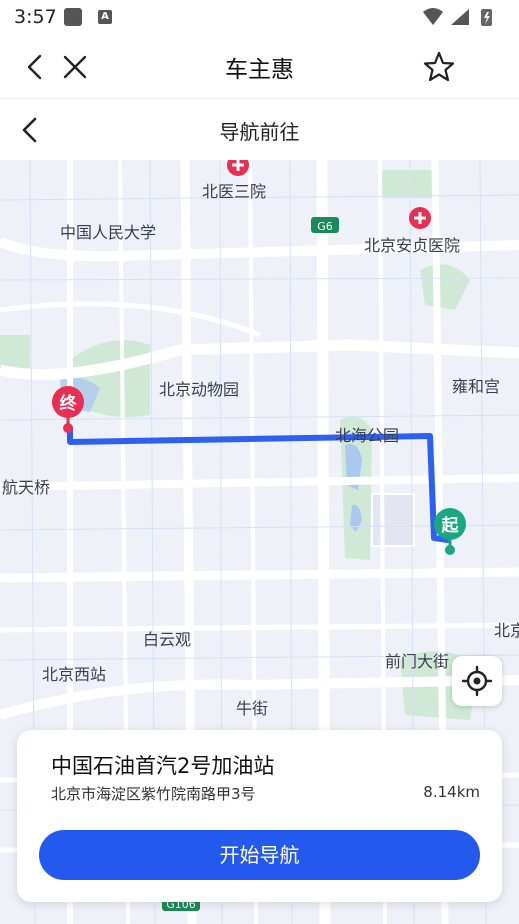 This screenshot has height=924, width=519. What do you see at coordinates (259, 855) in the screenshot?
I see `start-navigation-button: 开始导航` at bounding box center [259, 855].